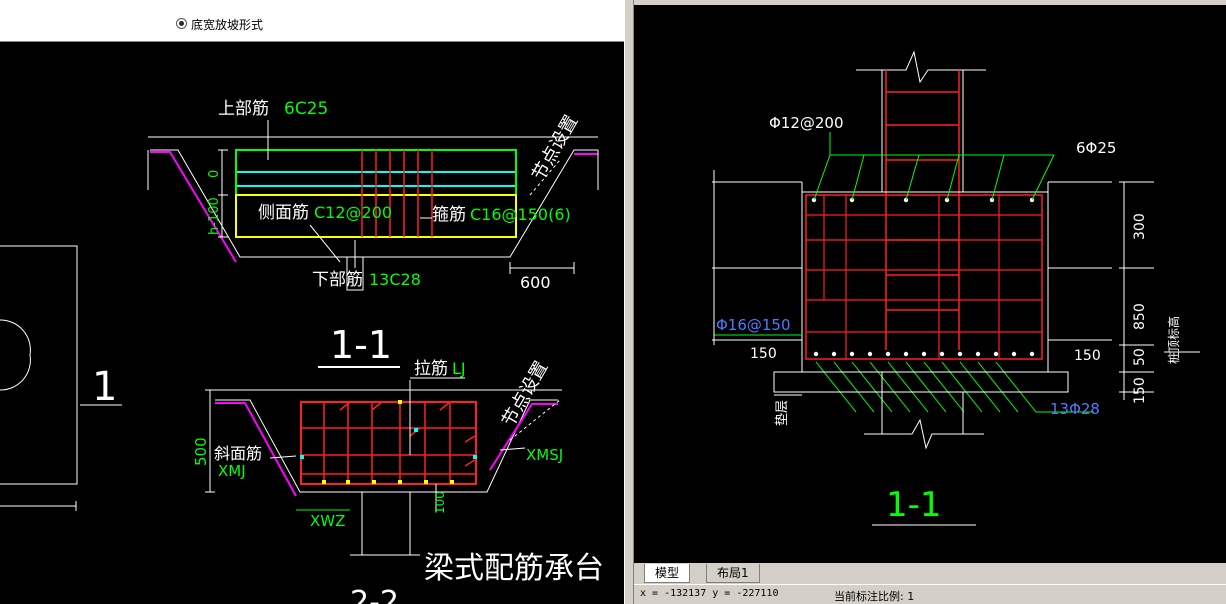  I want to click on label-bottom-bar: 下部筋, so click(337, 280).